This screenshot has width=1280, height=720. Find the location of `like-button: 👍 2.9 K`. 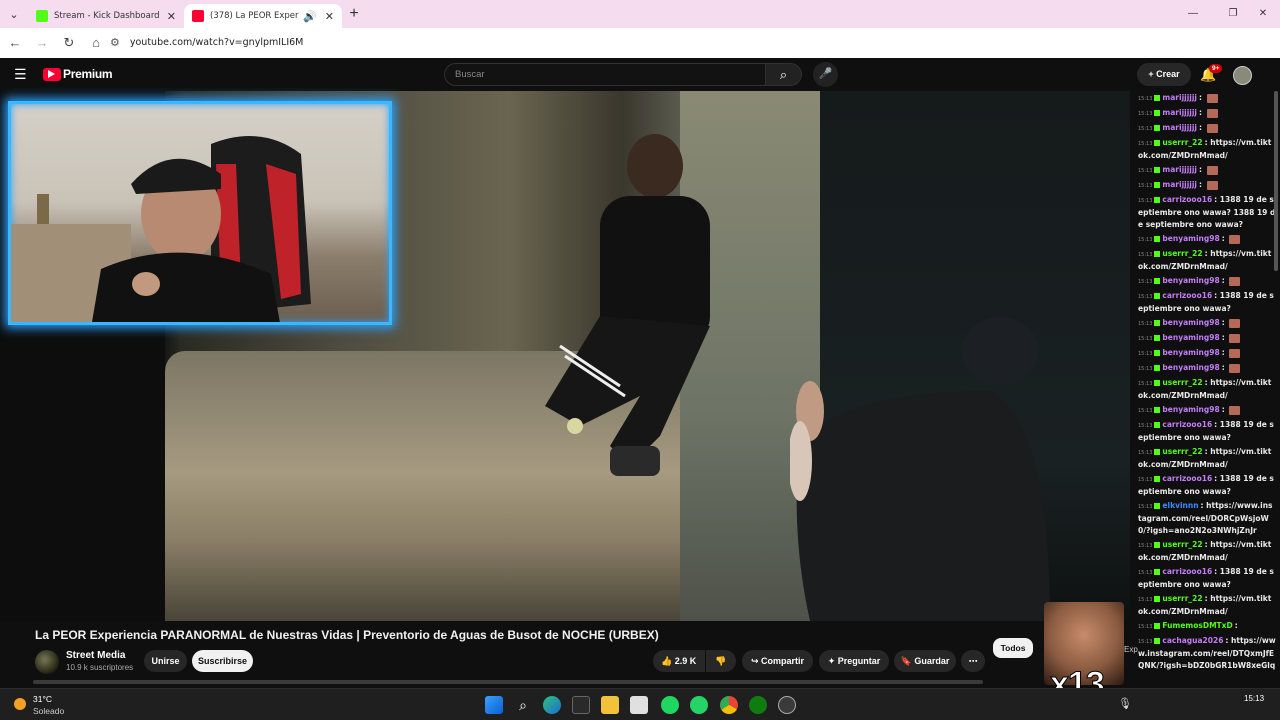

like-button: 👍 2.9 K is located at coordinates (679, 661).